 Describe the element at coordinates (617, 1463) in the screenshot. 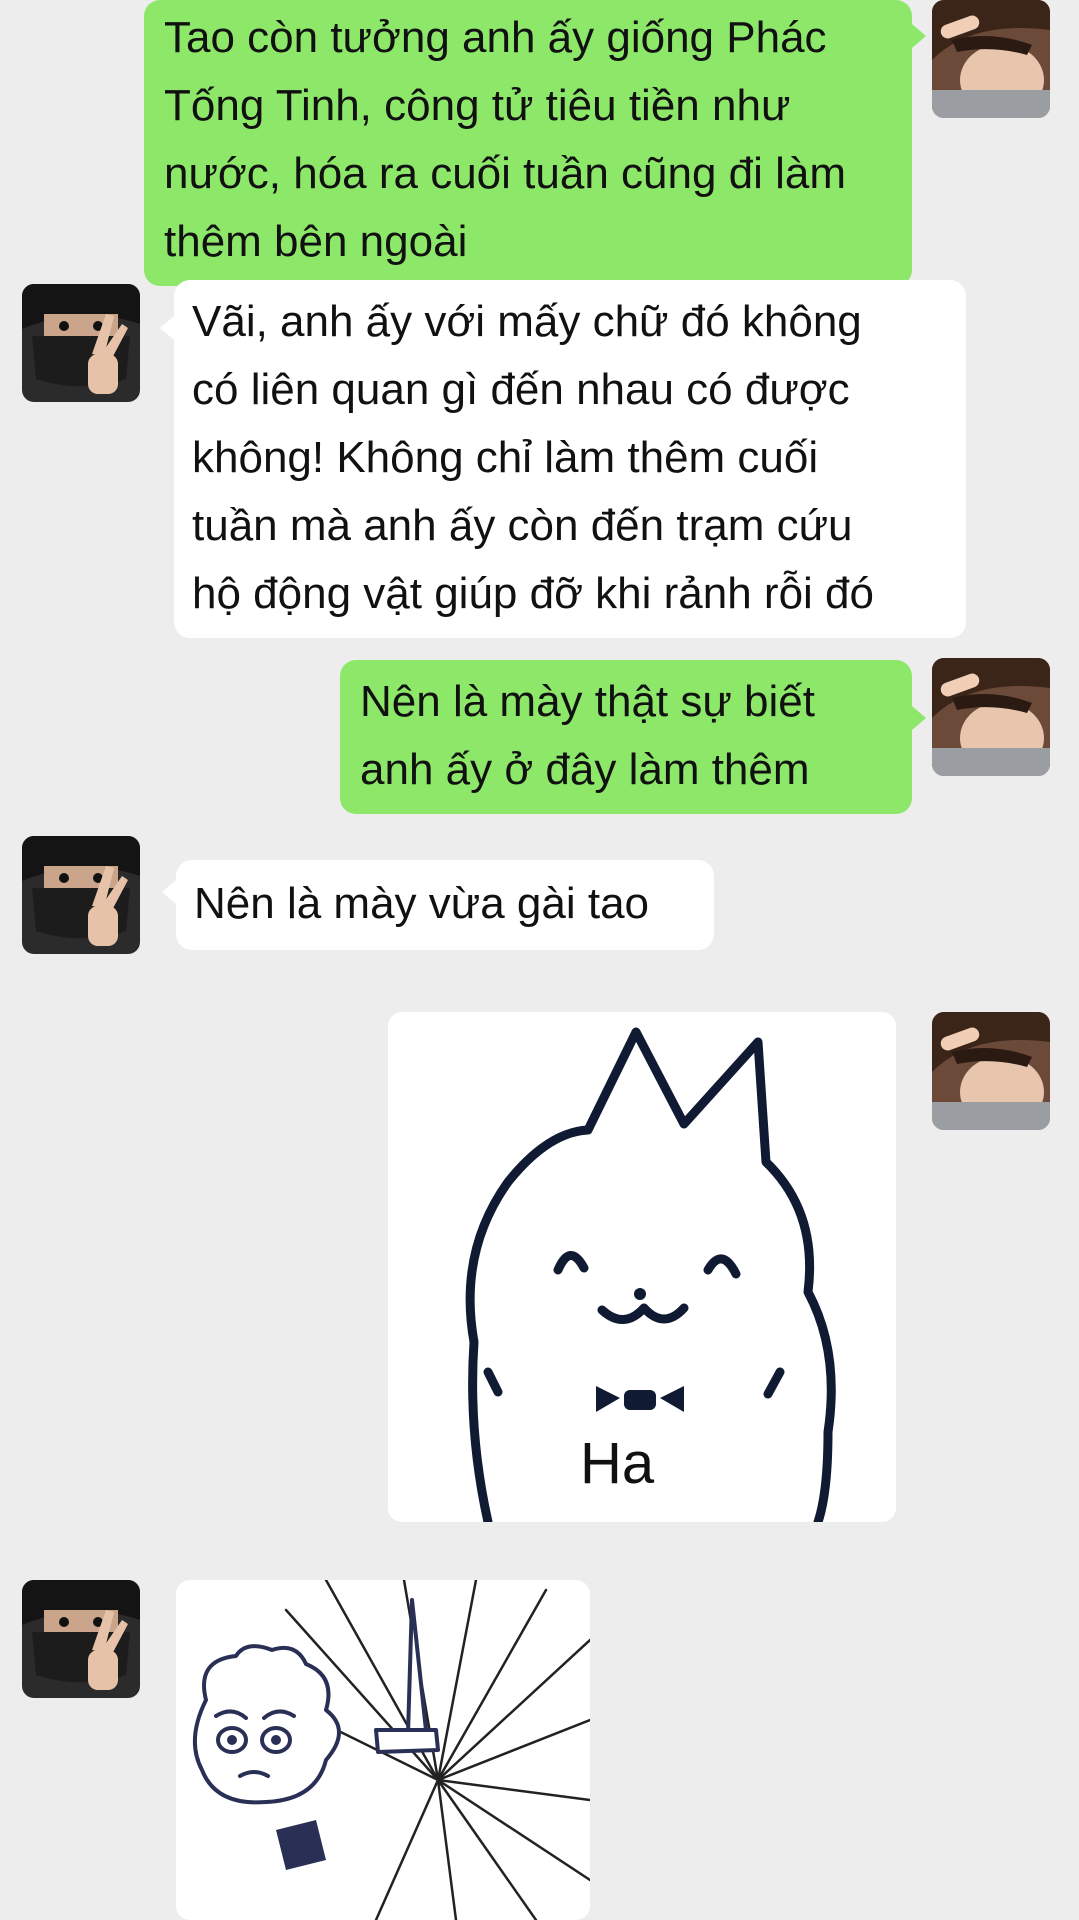

I see `sticker-caption: Ha` at that location.